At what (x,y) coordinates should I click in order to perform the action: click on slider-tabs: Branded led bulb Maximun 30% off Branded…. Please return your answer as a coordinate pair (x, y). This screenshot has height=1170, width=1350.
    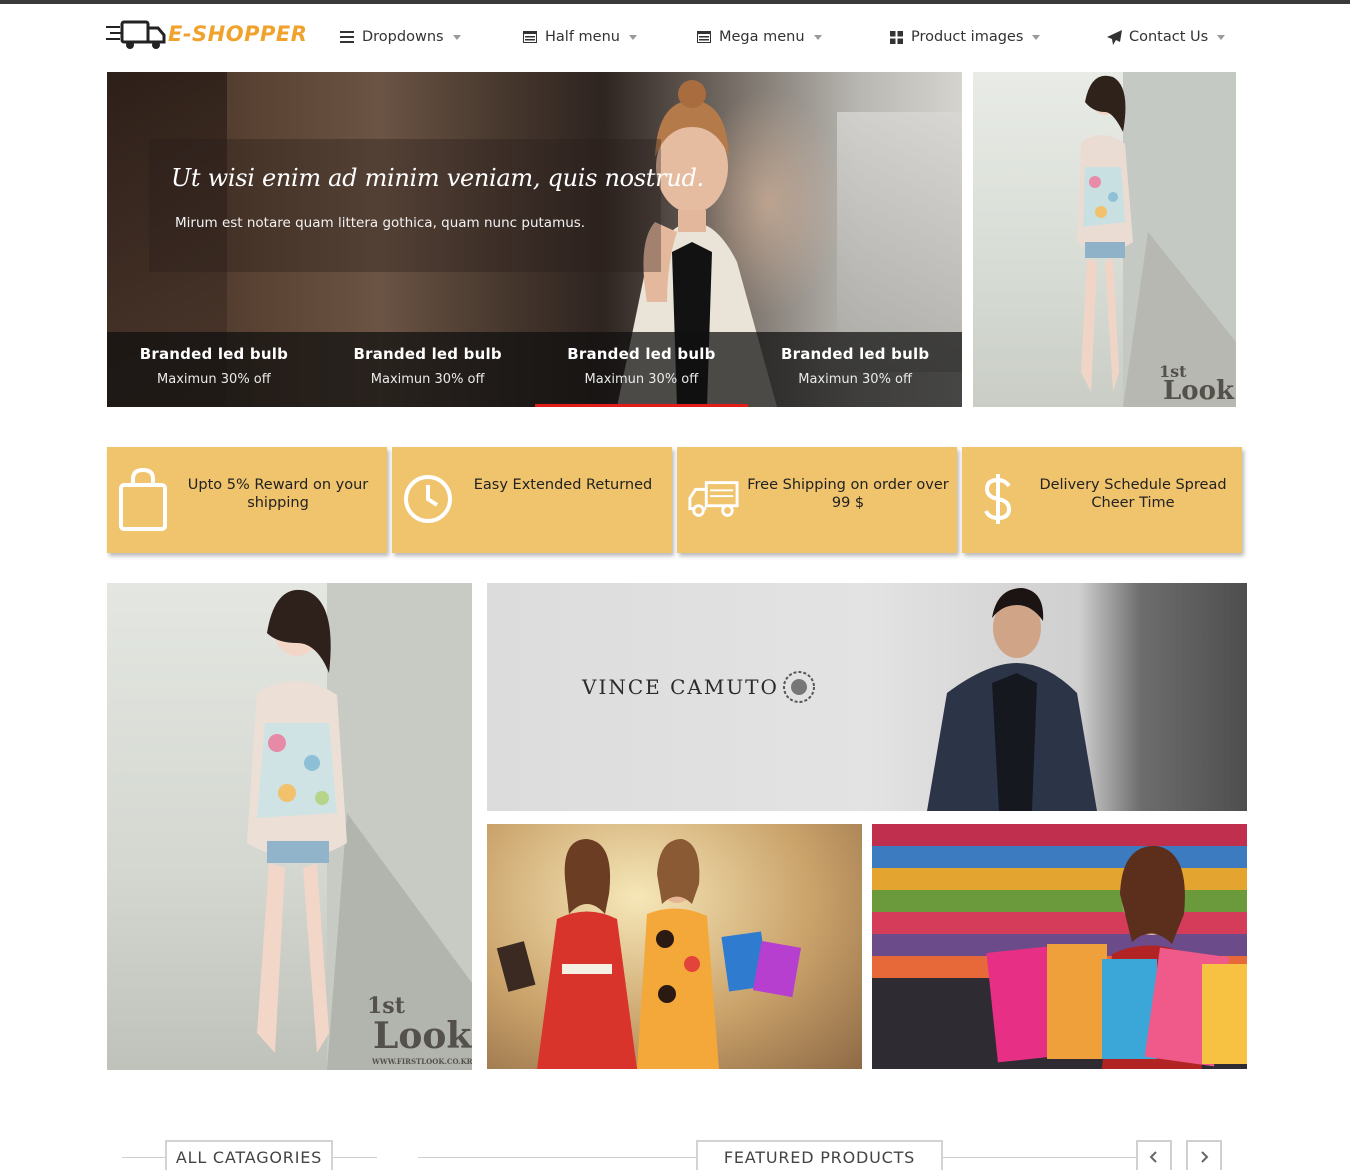
    Looking at the image, I should click on (534, 369).